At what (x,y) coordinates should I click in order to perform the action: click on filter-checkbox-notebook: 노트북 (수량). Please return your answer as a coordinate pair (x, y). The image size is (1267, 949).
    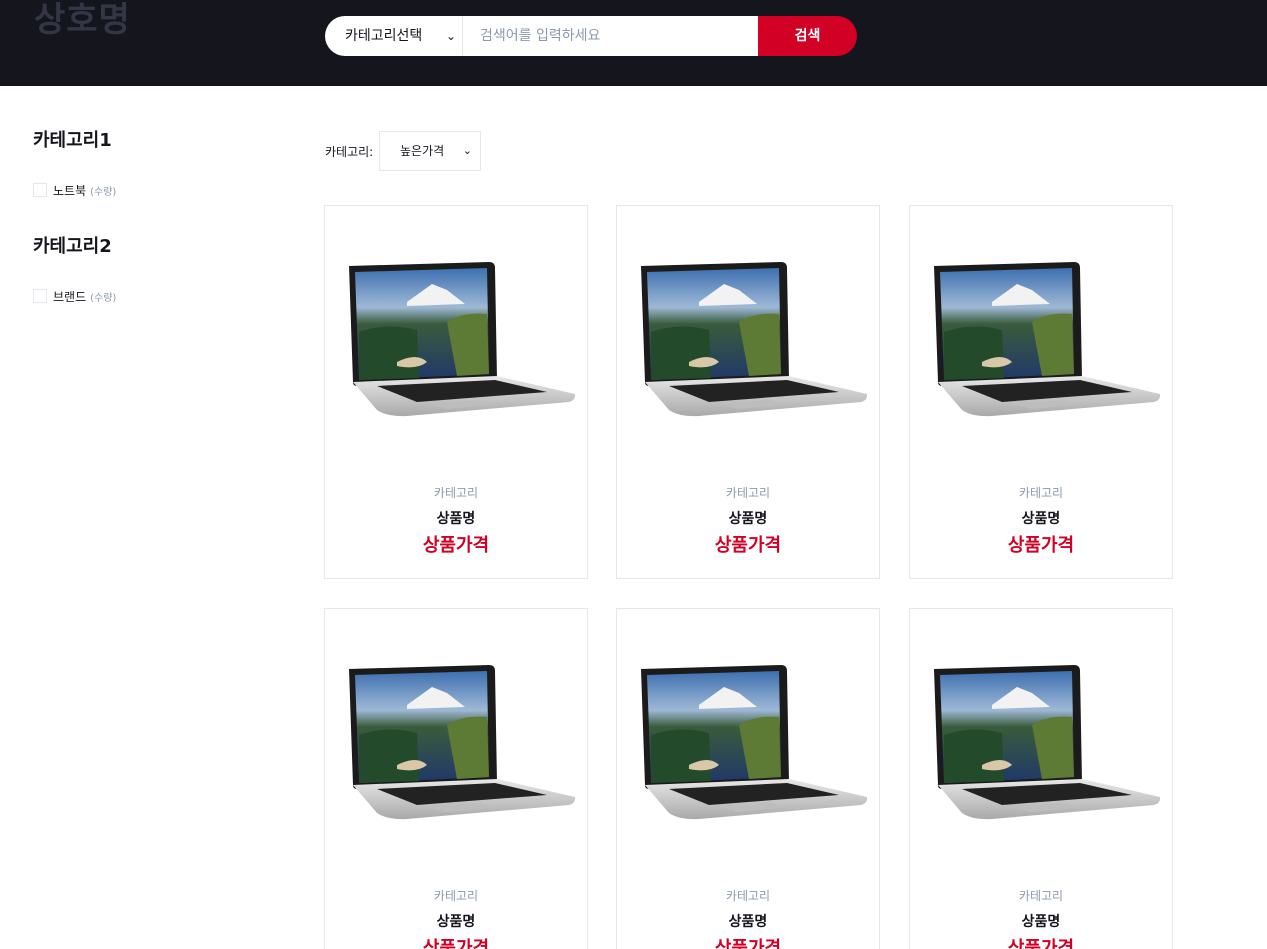
    Looking at the image, I should click on (74, 190).